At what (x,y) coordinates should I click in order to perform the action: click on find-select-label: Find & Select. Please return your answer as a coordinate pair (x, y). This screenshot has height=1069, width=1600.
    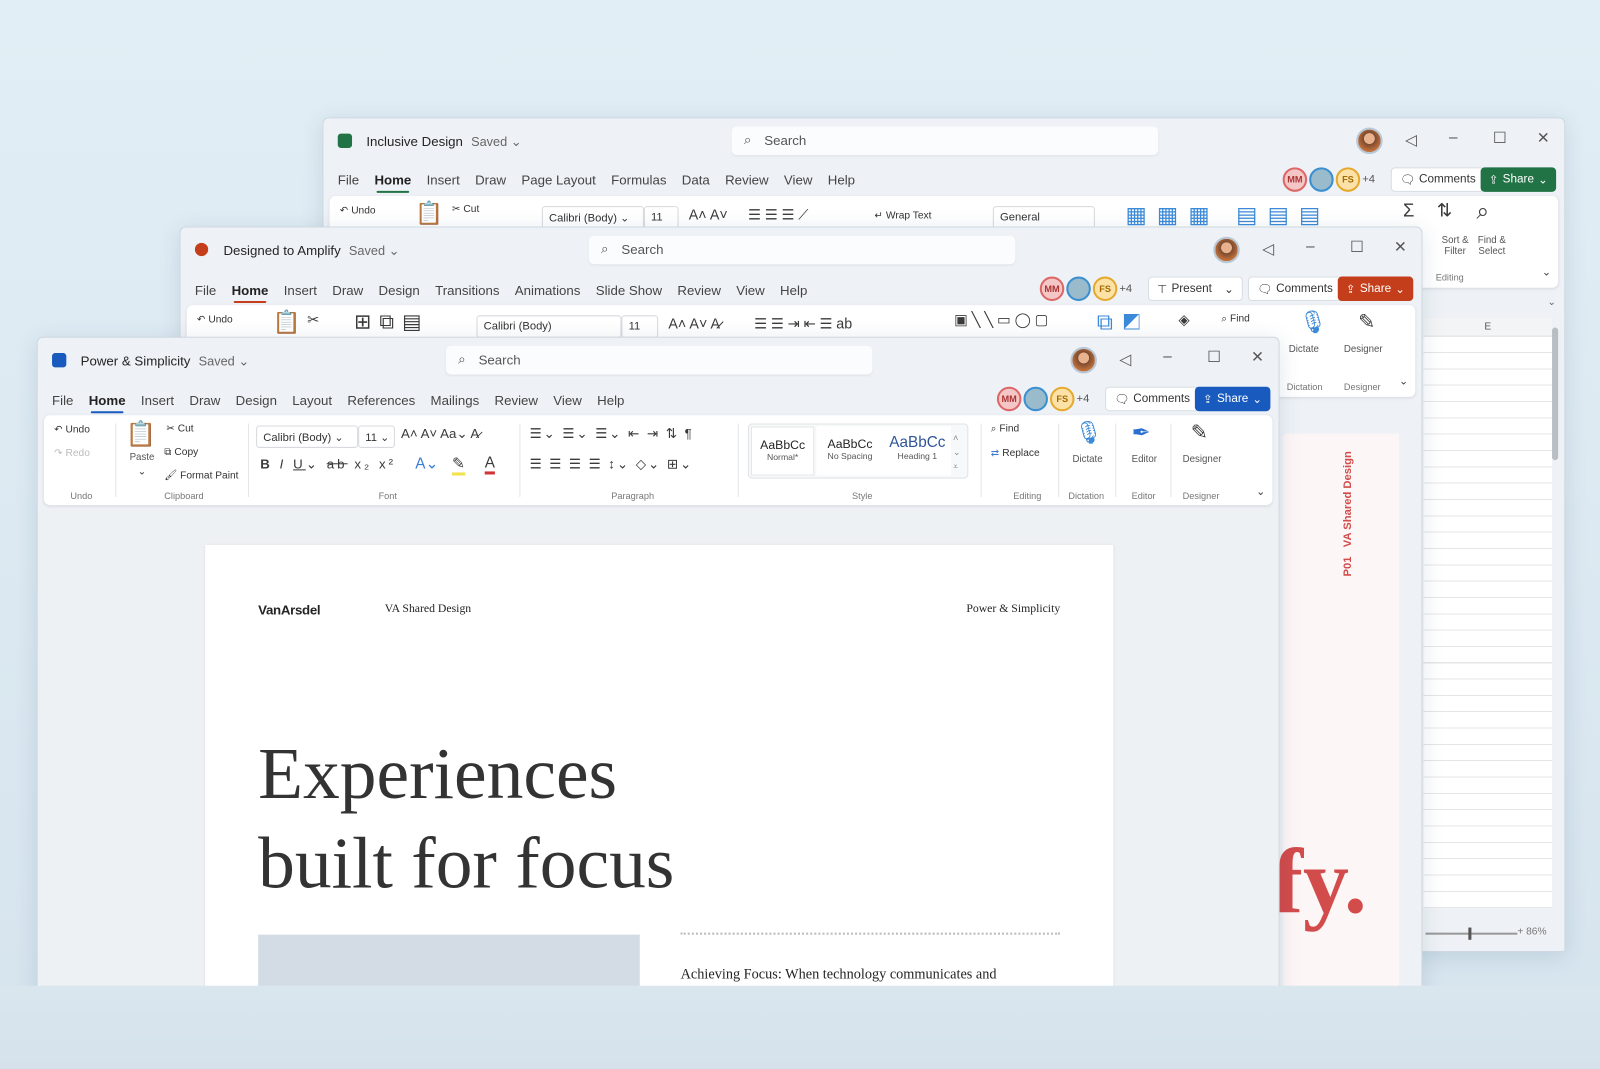
    Looking at the image, I should click on (1491, 246).